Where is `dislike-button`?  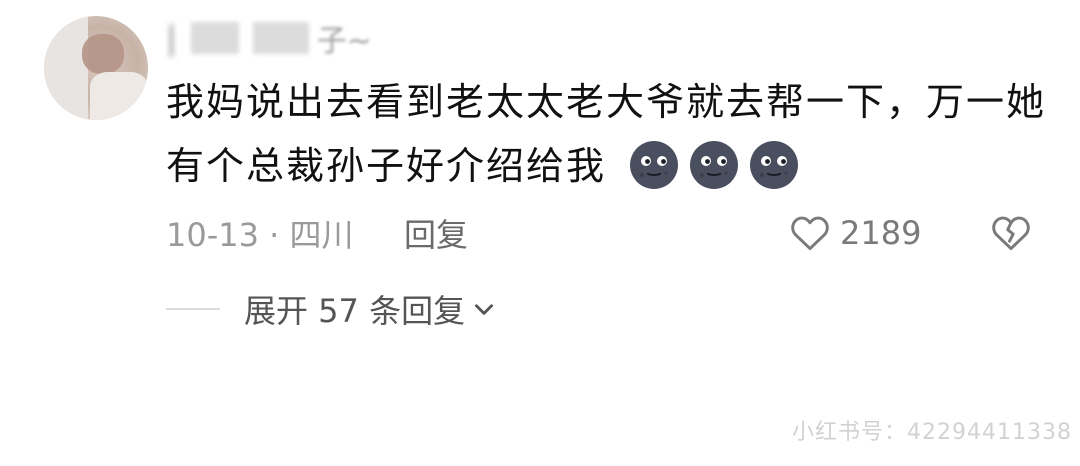
dislike-button is located at coordinates (1011, 233).